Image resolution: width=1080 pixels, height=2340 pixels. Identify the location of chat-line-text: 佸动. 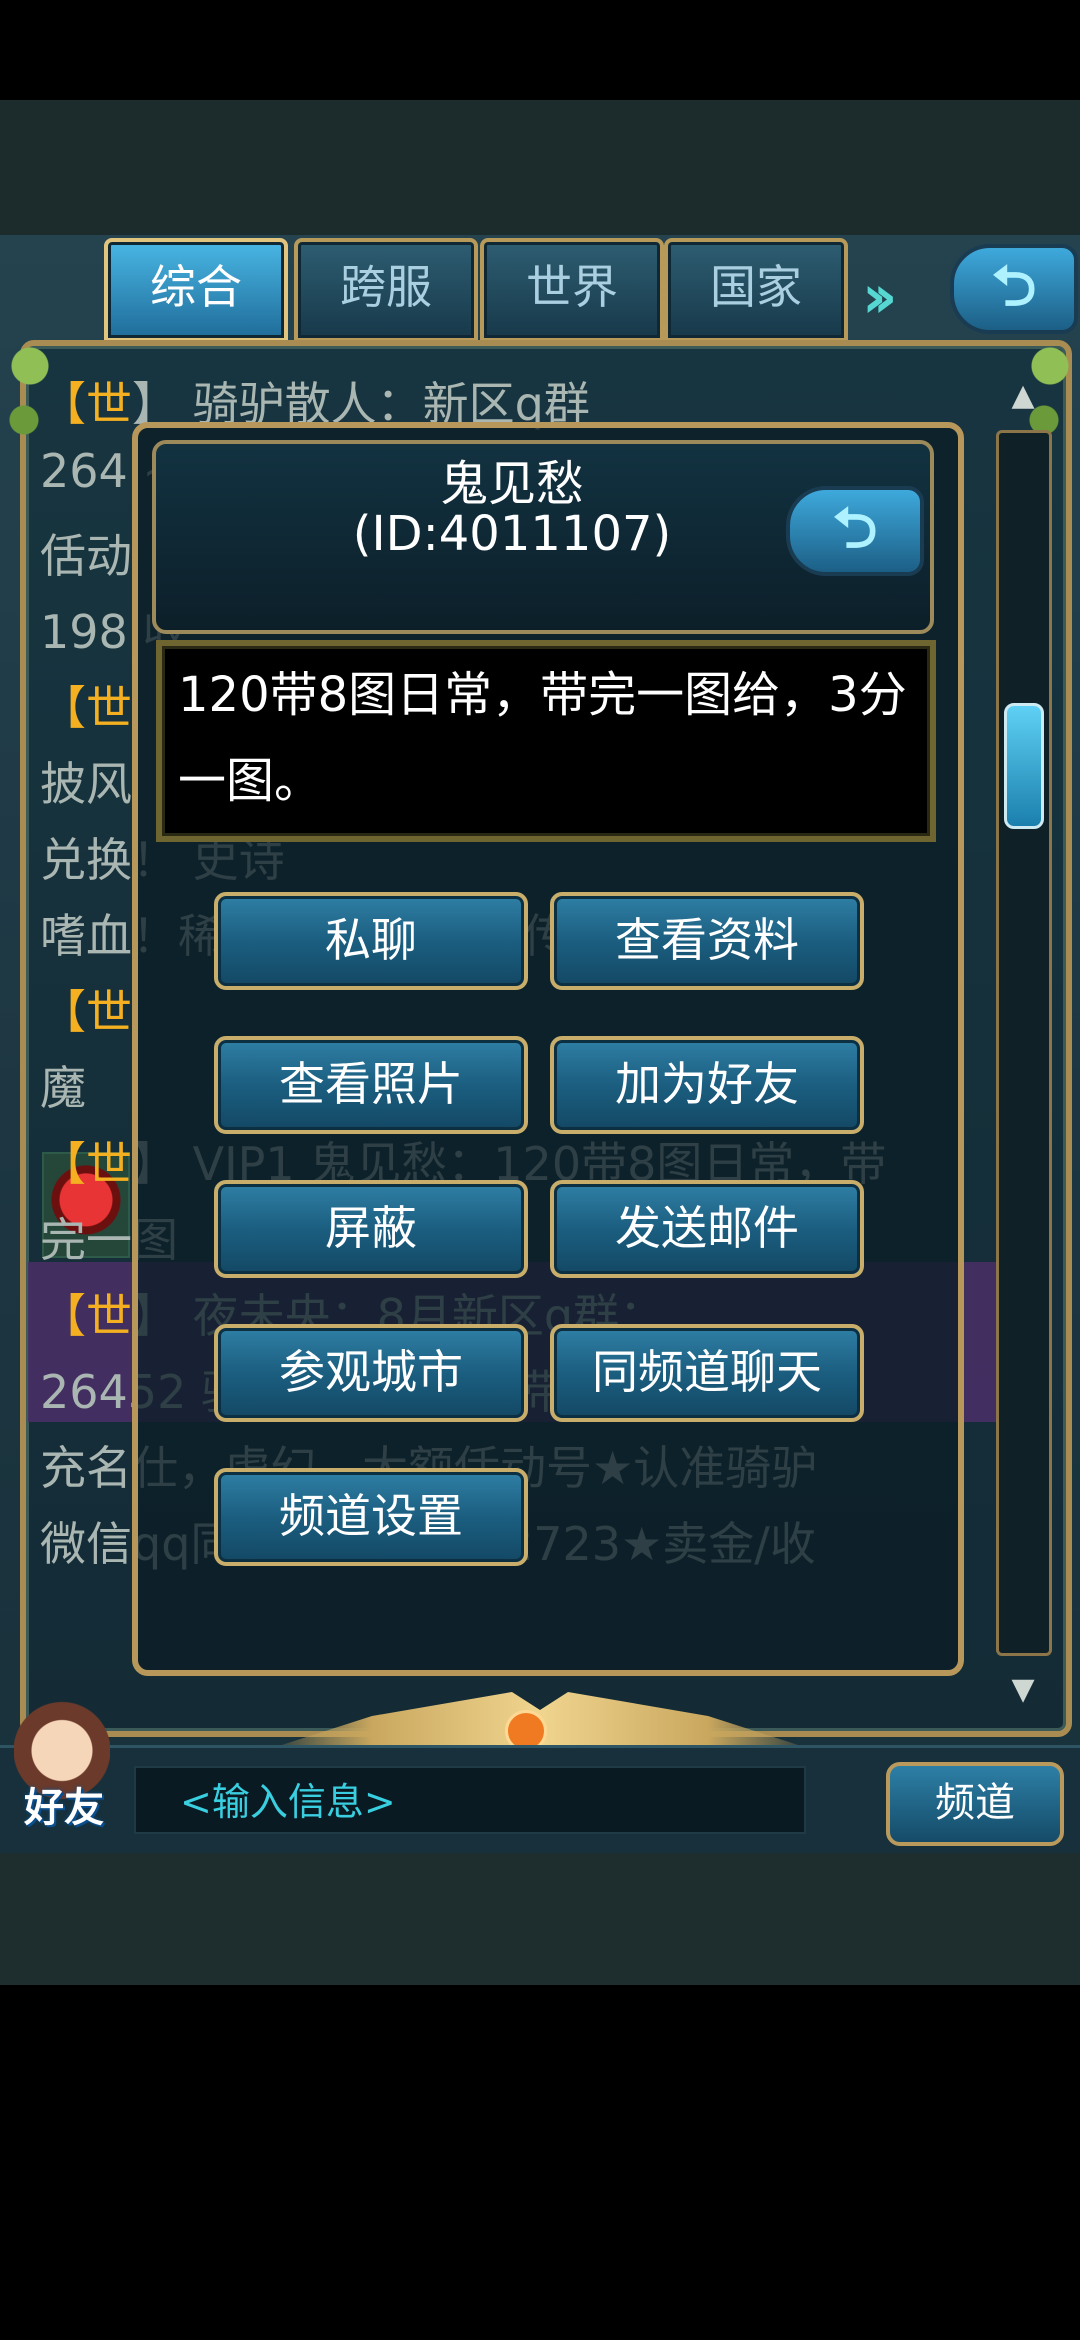
(86, 556).